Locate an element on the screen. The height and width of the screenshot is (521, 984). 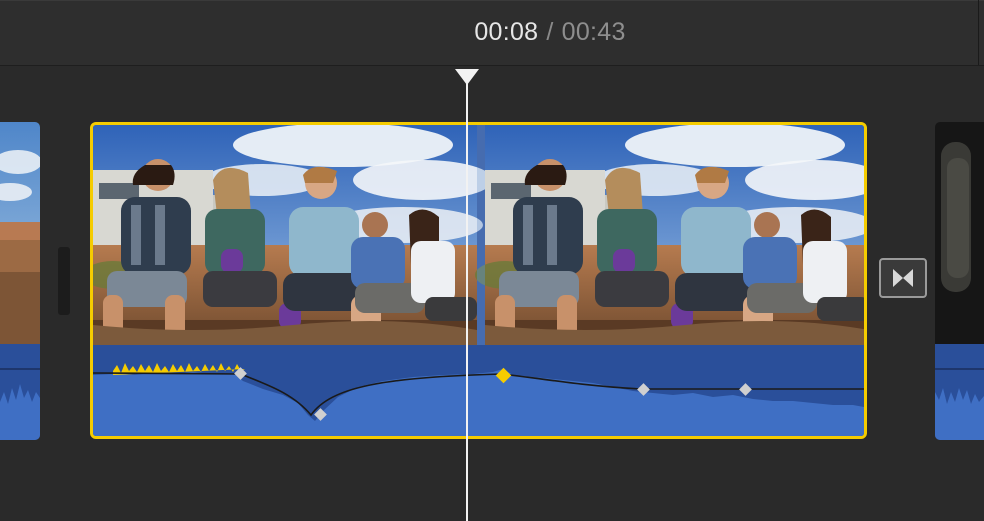
next-clip-thumbnail is located at coordinates (959, 281).